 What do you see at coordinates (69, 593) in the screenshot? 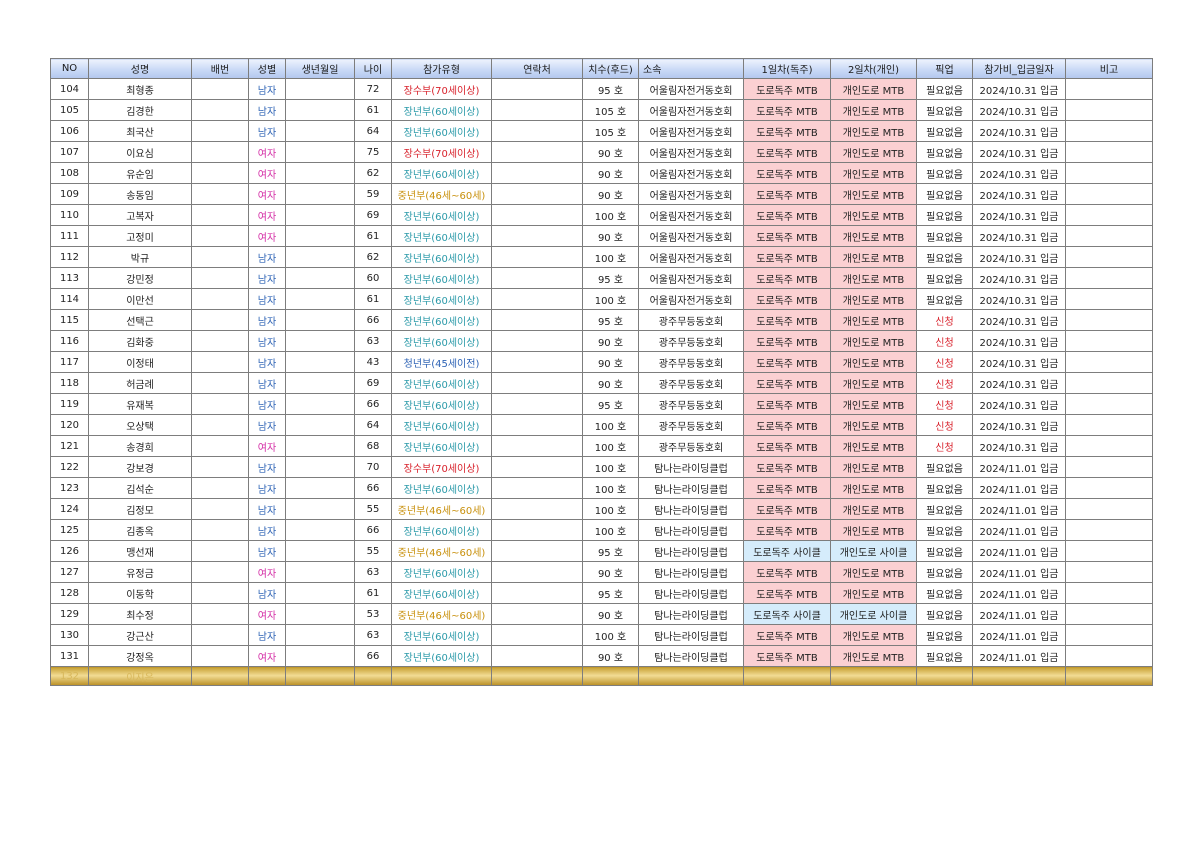
I see `cell-no: 128` at bounding box center [69, 593].